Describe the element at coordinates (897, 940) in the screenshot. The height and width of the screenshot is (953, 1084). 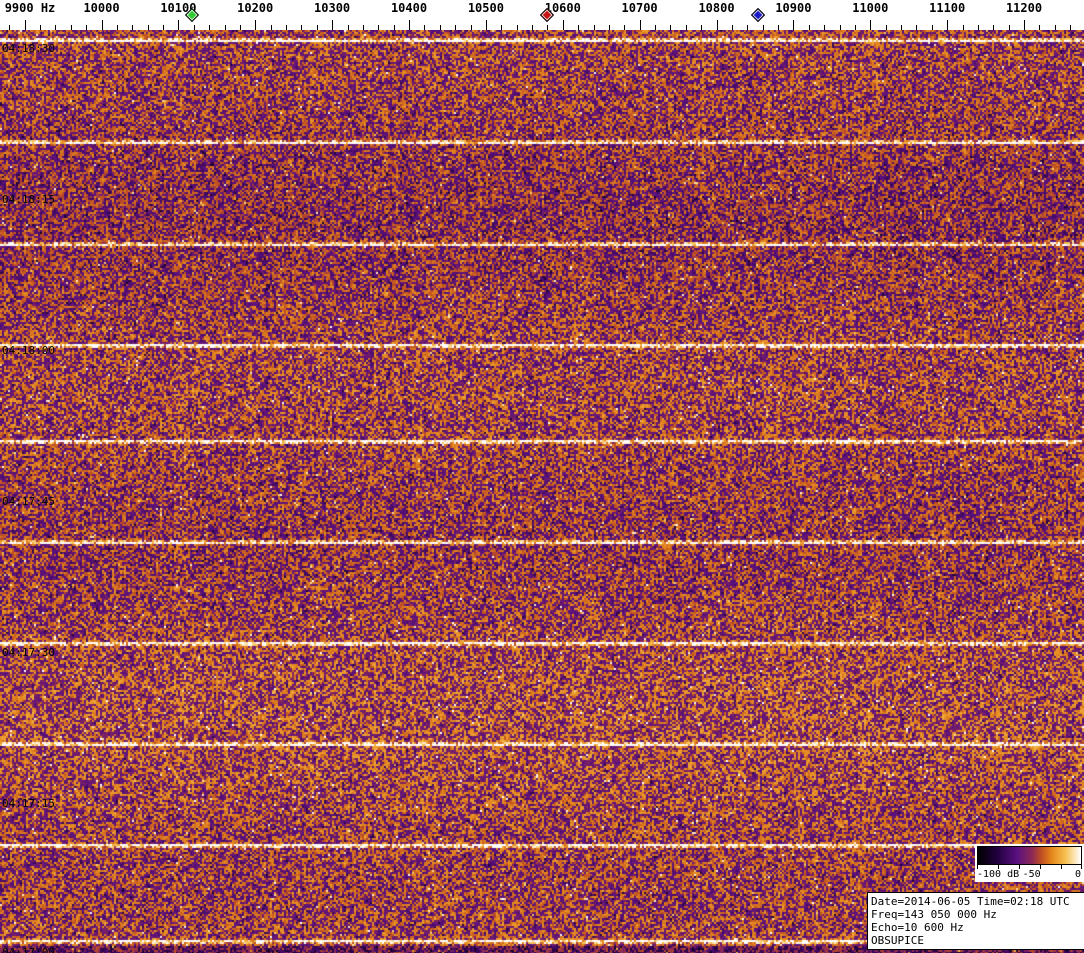
I see `info-station: OBSUPICE` at that location.